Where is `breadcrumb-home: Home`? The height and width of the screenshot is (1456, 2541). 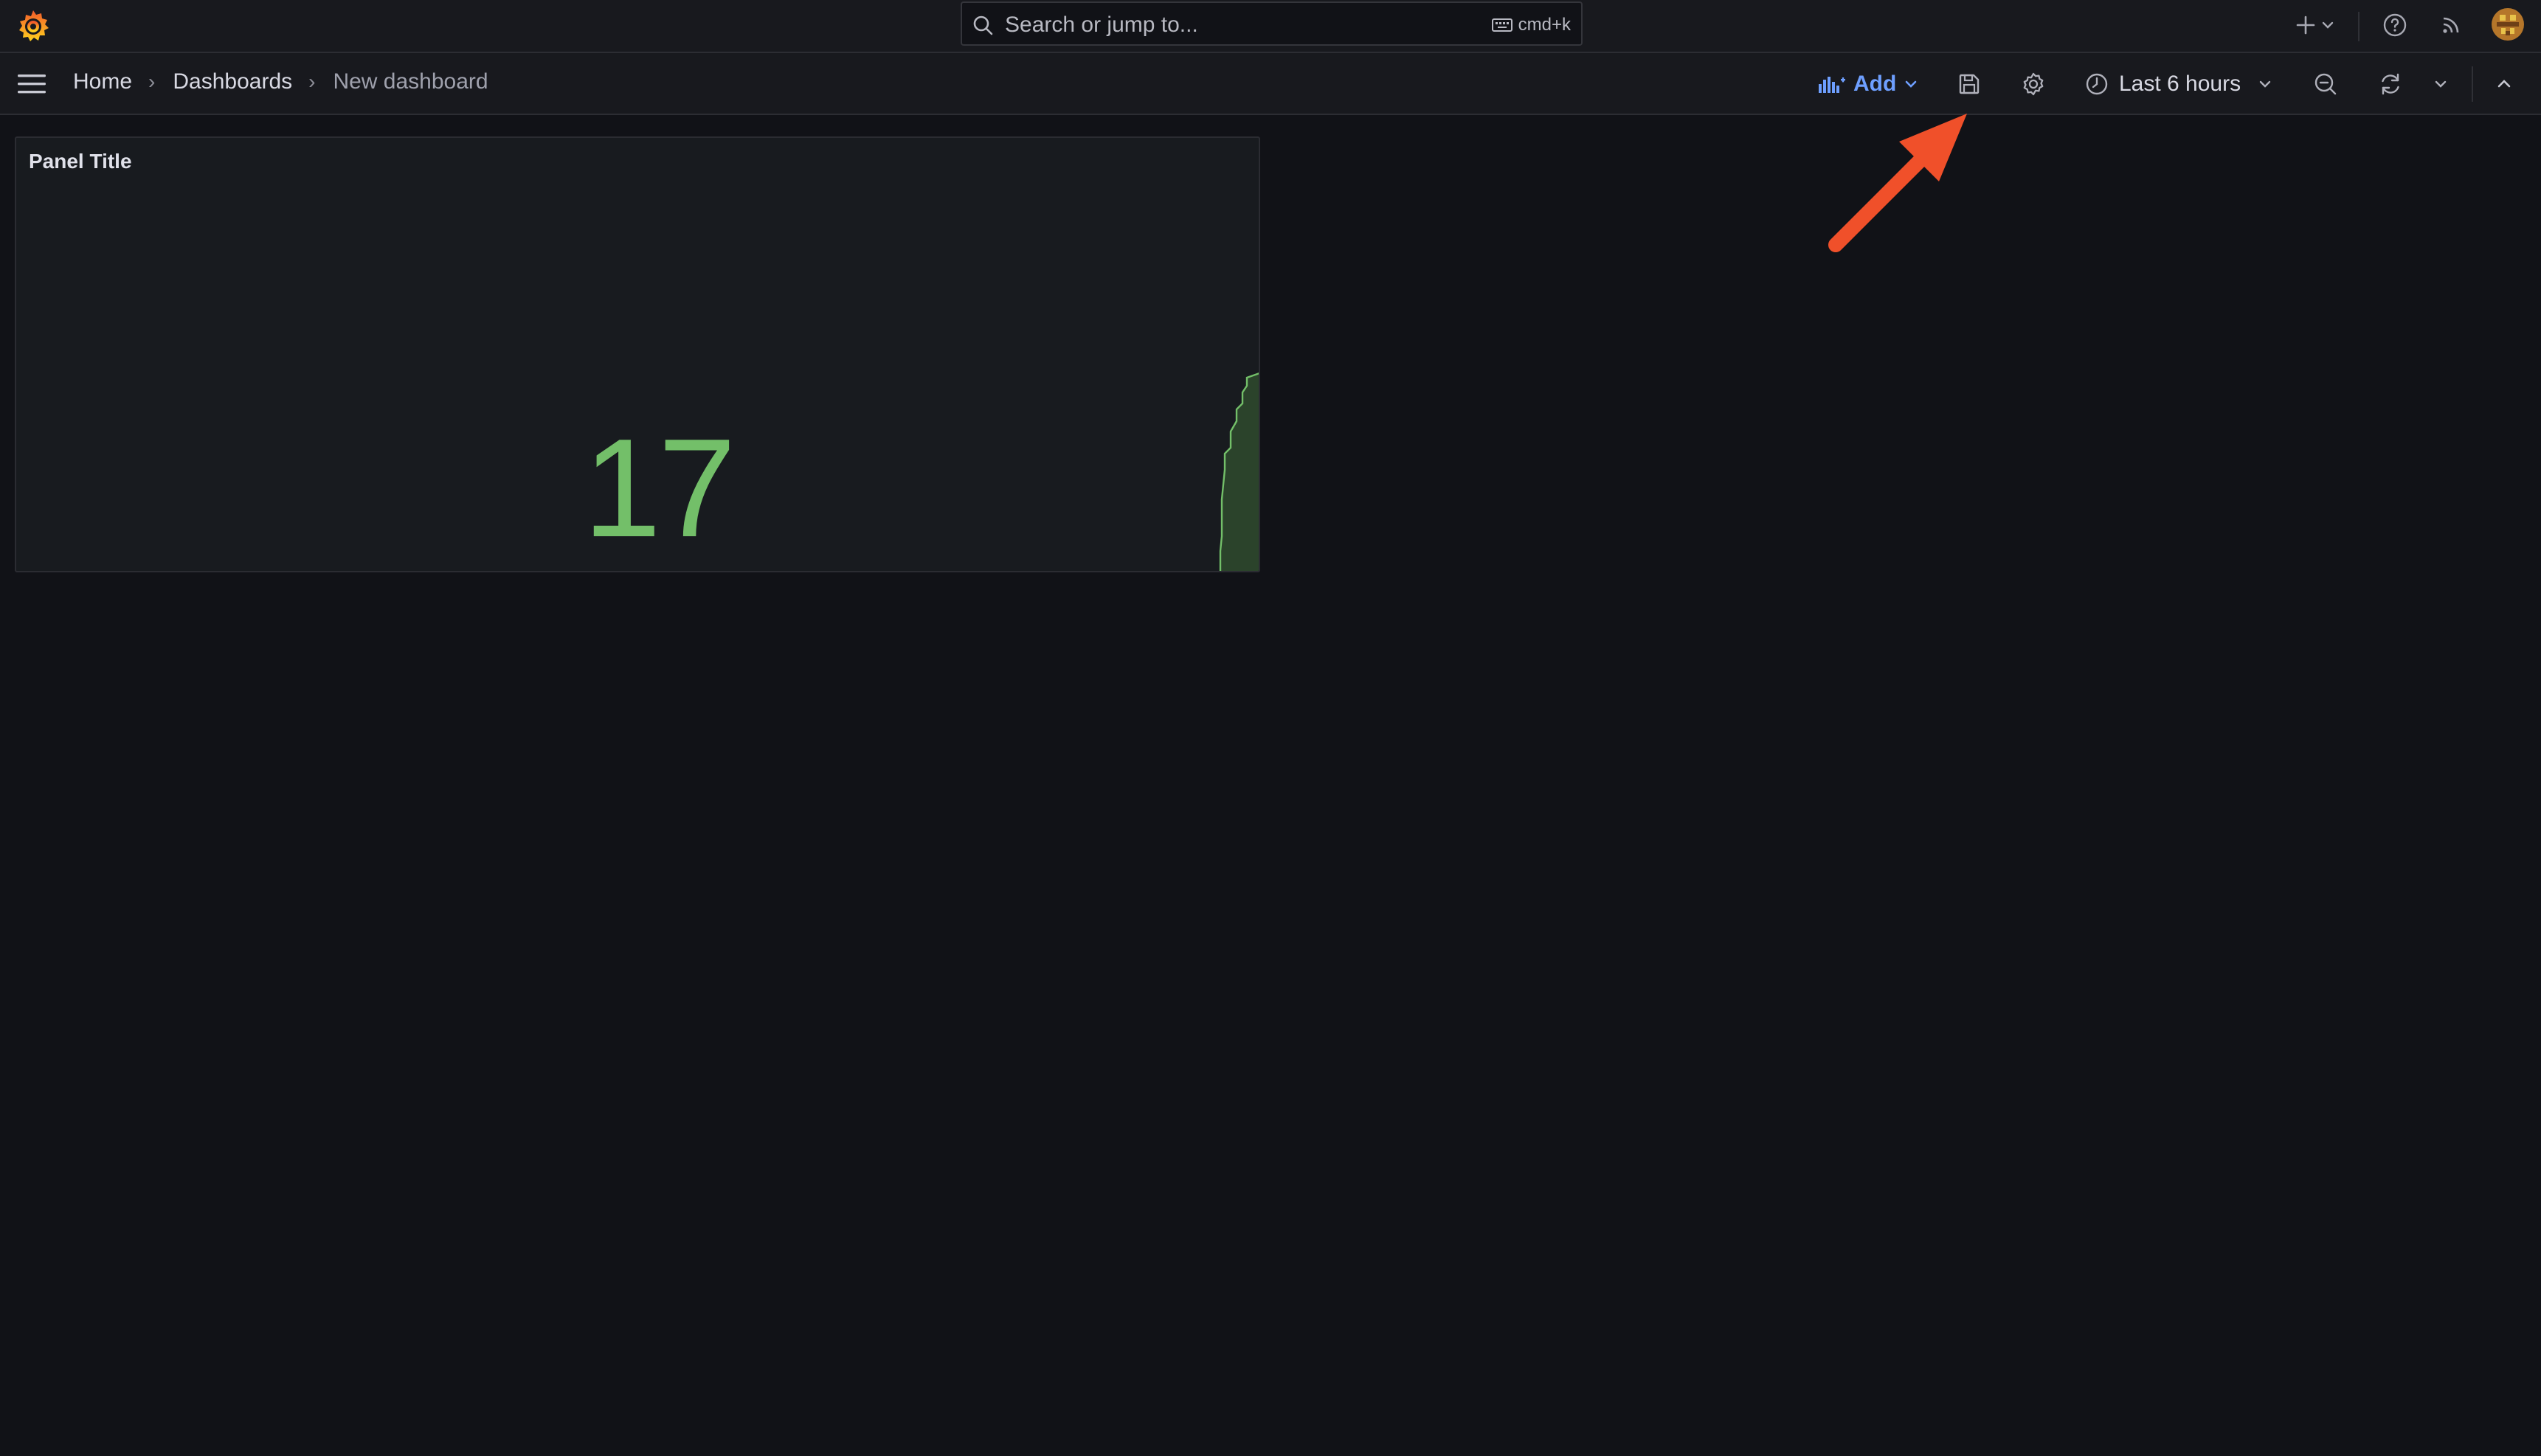
breadcrumb-home: Home is located at coordinates (102, 81).